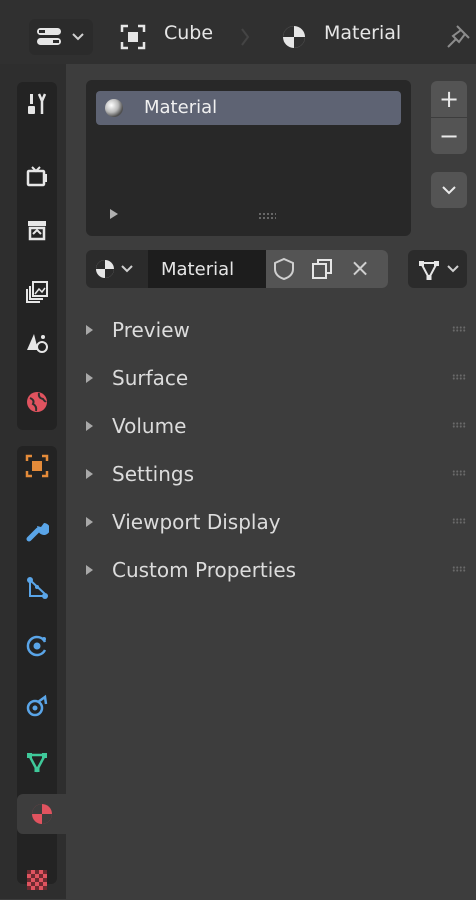 The image size is (476, 900). I want to click on tab-object, so click(37, 466).